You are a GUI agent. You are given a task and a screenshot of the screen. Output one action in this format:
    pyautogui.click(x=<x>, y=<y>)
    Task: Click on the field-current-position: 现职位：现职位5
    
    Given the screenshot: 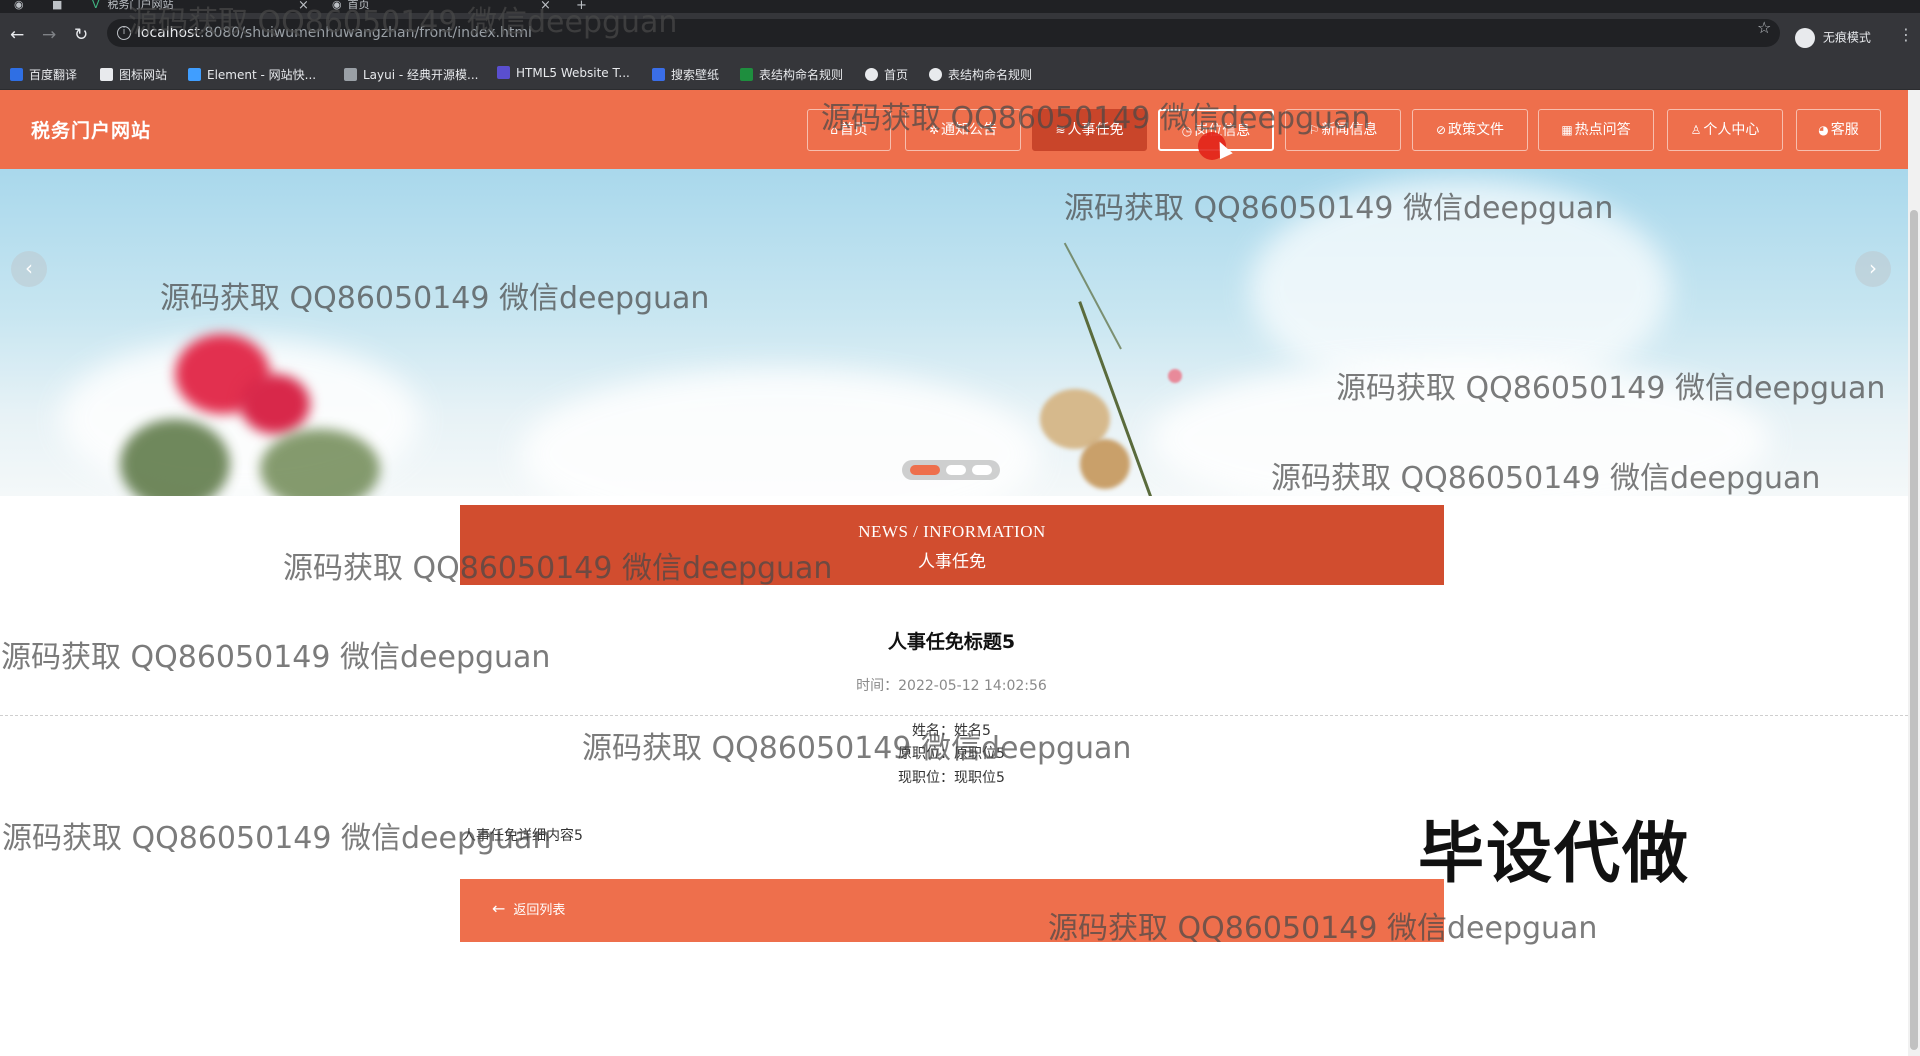 What is the action you would take?
    pyautogui.click(x=951, y=777)
    